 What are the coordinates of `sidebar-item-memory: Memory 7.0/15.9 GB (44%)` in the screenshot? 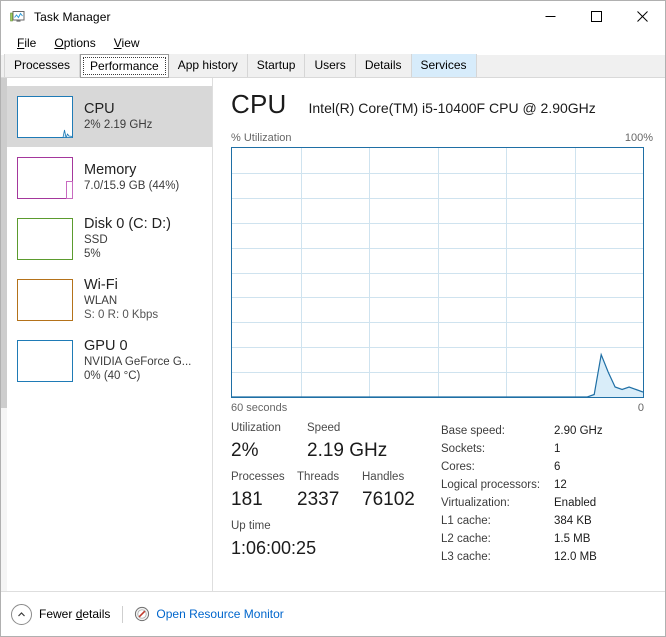 It's located at (109, 177).